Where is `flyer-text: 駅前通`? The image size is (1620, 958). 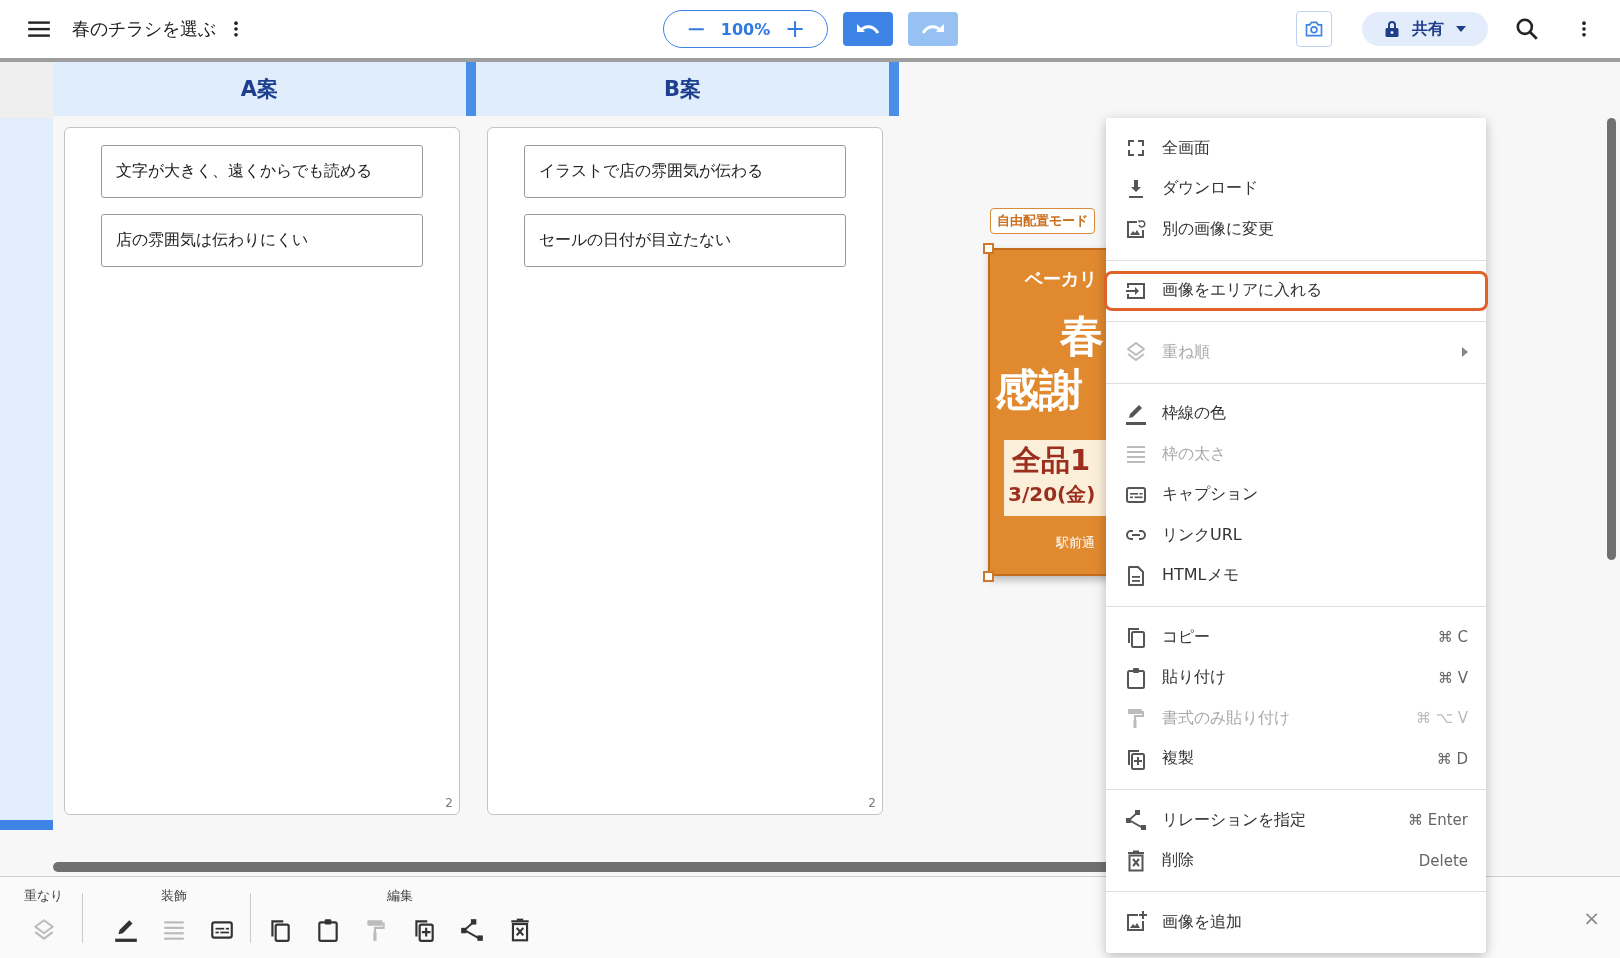
flyer-text: 駅前通 is located at coordinates (1075, 542).